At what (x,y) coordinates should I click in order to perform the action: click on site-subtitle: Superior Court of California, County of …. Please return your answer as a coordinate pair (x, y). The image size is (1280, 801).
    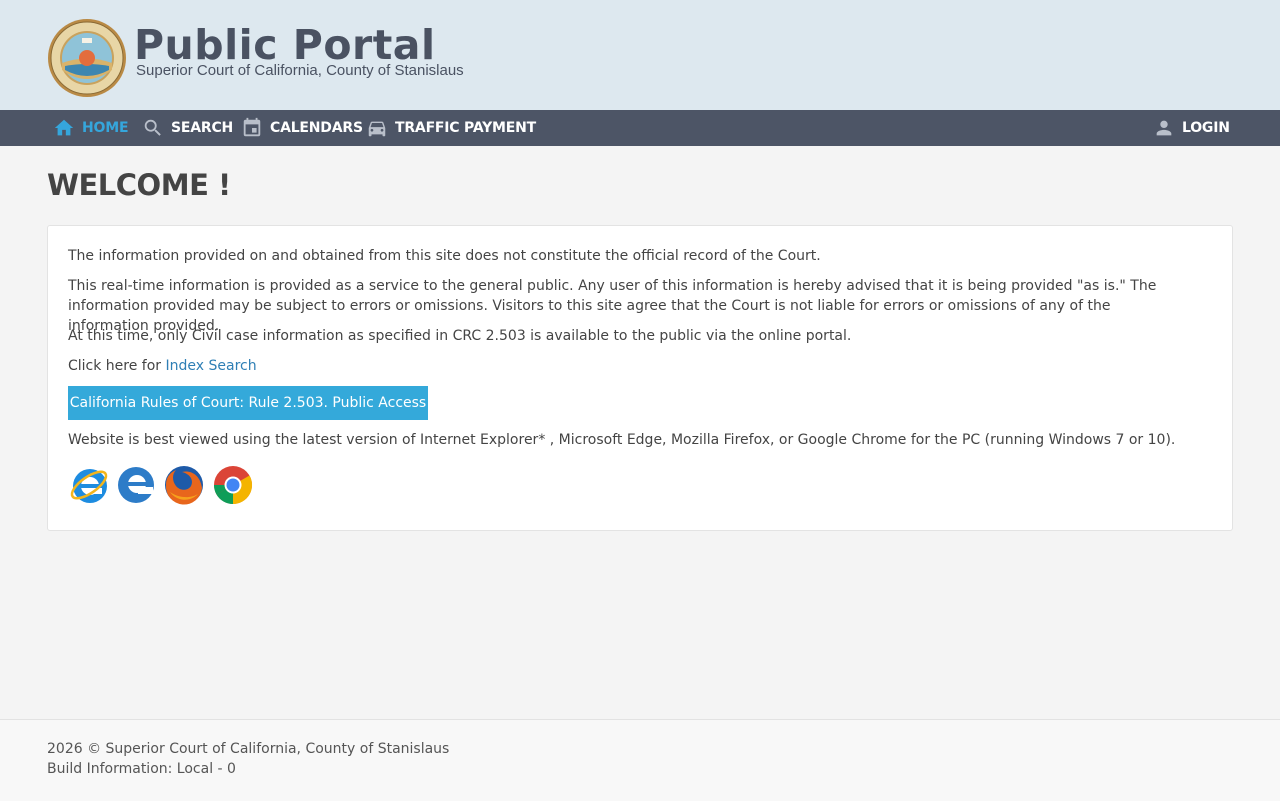
    Looking at the image, I should click on (300, 70).